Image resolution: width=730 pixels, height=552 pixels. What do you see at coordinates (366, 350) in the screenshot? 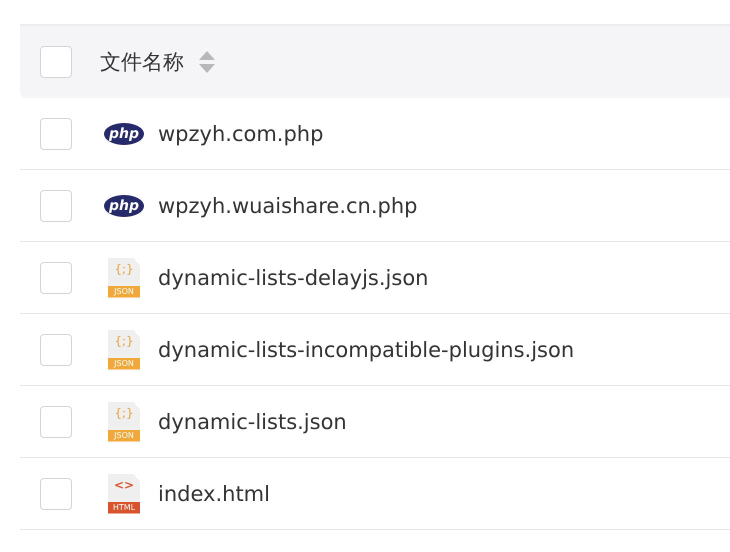
I see `file-name: dynamic-lists-incompatible-plugins.json` at bounding box center [366, 350].